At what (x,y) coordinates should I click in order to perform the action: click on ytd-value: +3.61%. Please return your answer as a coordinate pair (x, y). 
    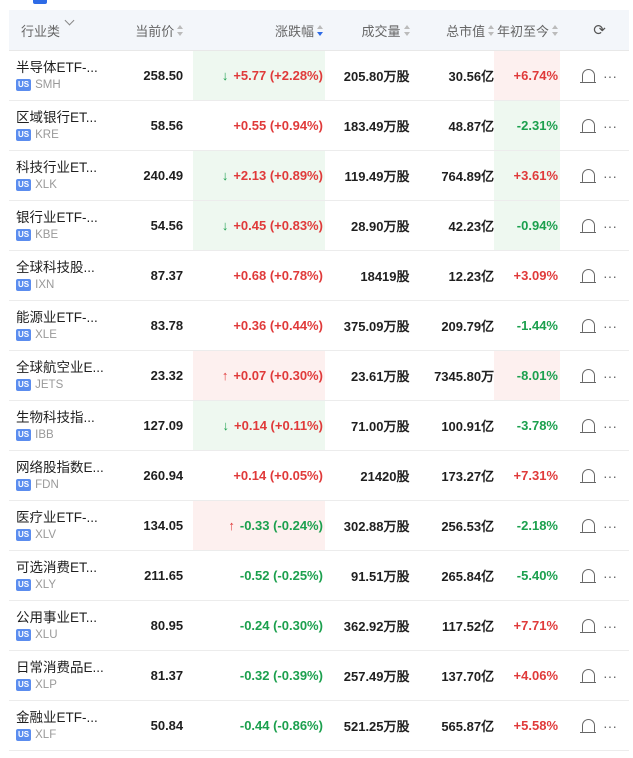
    Looking at the image, I should click on (535, 175).